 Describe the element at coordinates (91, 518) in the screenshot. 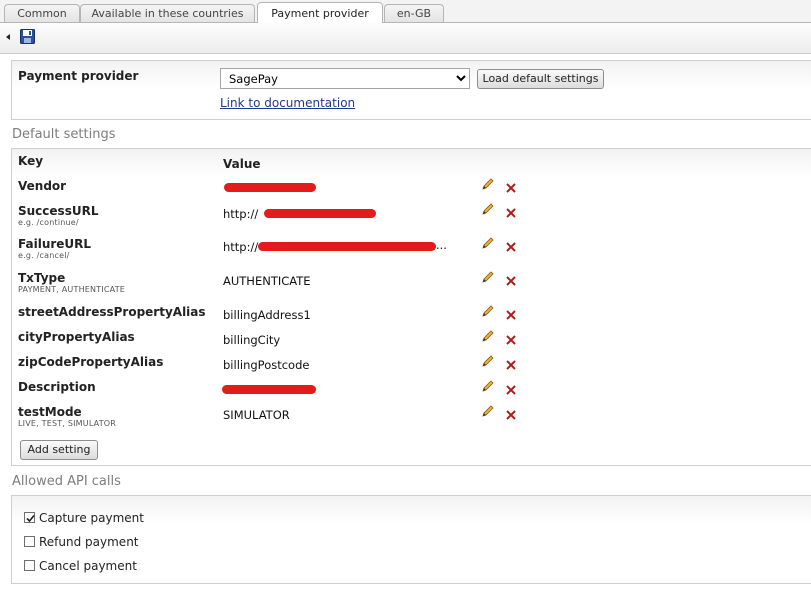

I see `capture-payment-label: Capture payment` at that location.